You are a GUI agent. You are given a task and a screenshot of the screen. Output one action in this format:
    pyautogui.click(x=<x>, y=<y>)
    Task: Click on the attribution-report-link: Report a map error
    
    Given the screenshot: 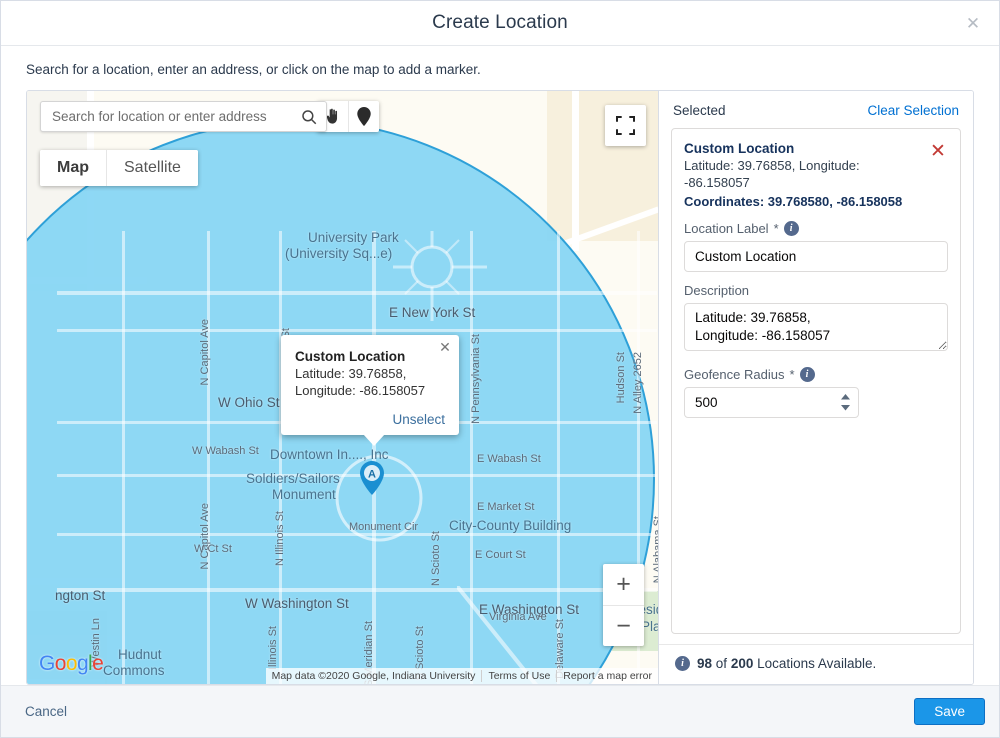 What is the action you would take?
    pyautogui.click(x=607, y=676)
    